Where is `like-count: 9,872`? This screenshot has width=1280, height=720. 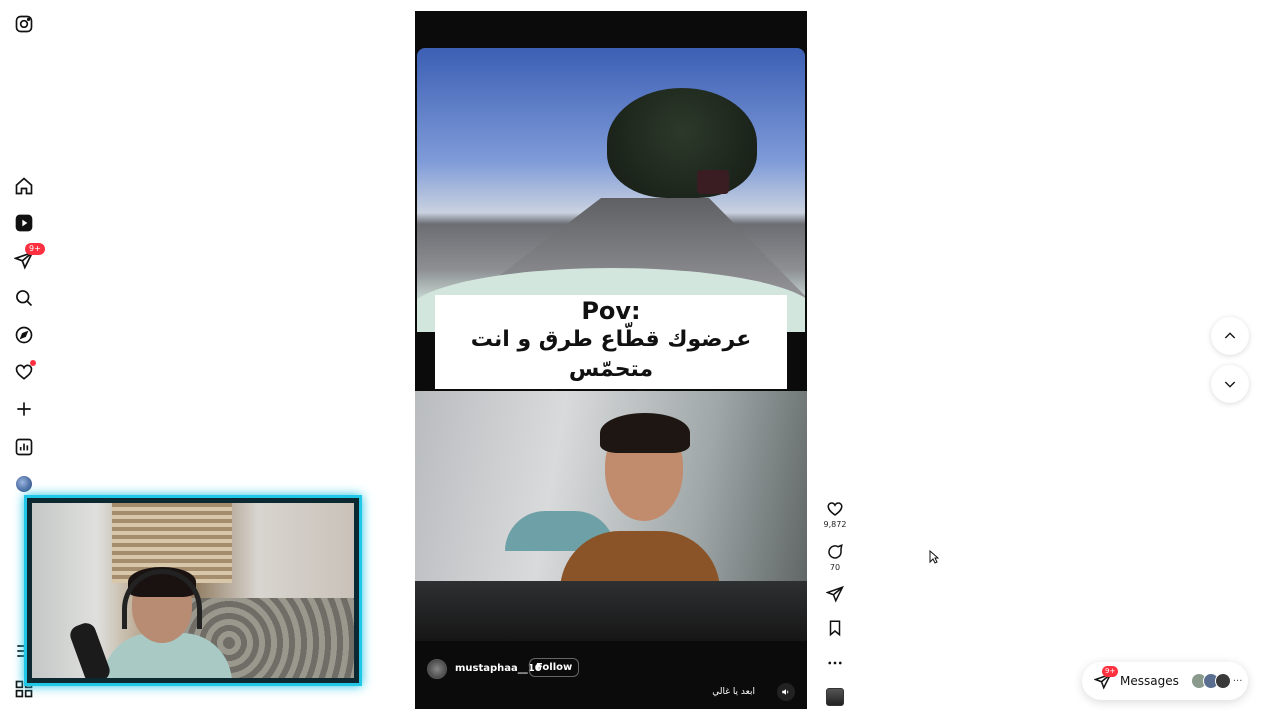 like-count: 9,872 is located at coordinates (835, 524).